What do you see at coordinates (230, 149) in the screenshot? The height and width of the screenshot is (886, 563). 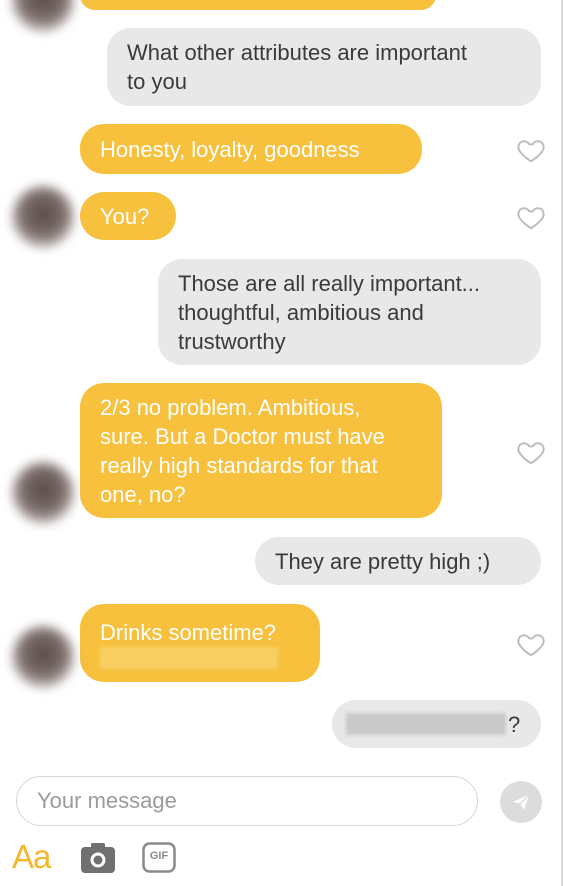 I see `message-text: Honesty, loyalty, goodness` at bounding box center [230, 149].